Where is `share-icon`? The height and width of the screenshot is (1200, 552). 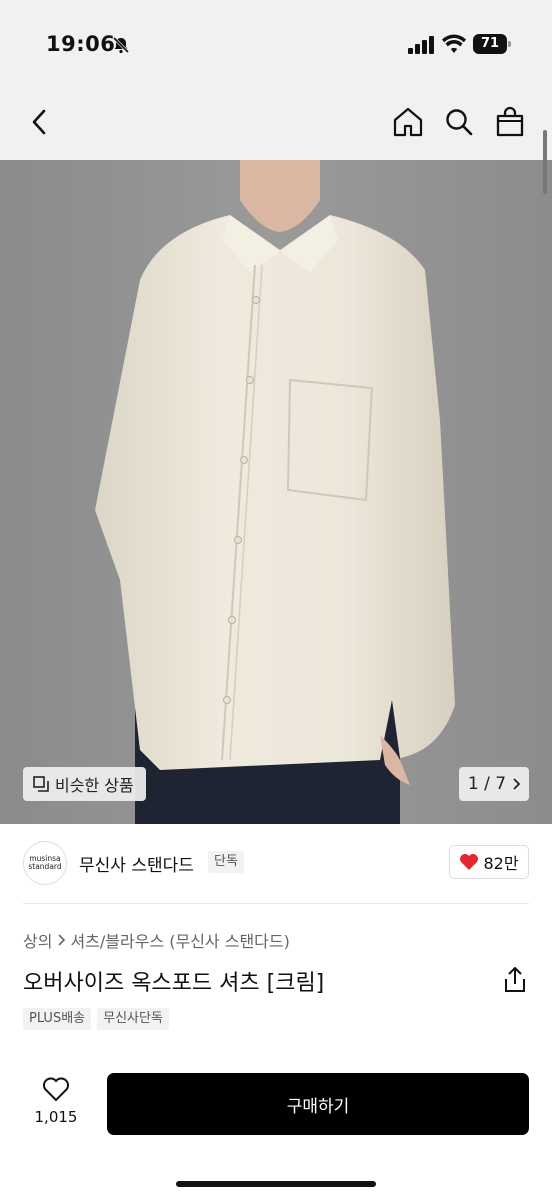 share-icon is located at coordinates (515, 979).